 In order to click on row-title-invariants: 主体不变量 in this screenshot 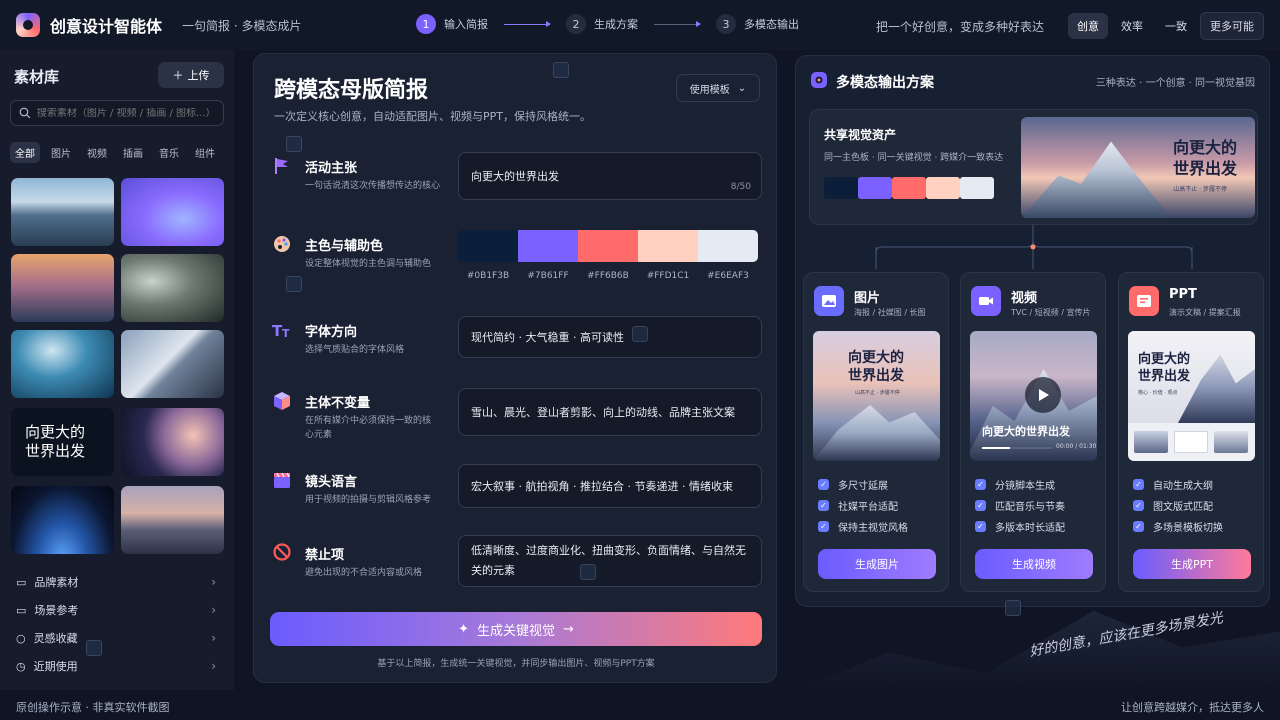, I will do `click(338, 403)`.